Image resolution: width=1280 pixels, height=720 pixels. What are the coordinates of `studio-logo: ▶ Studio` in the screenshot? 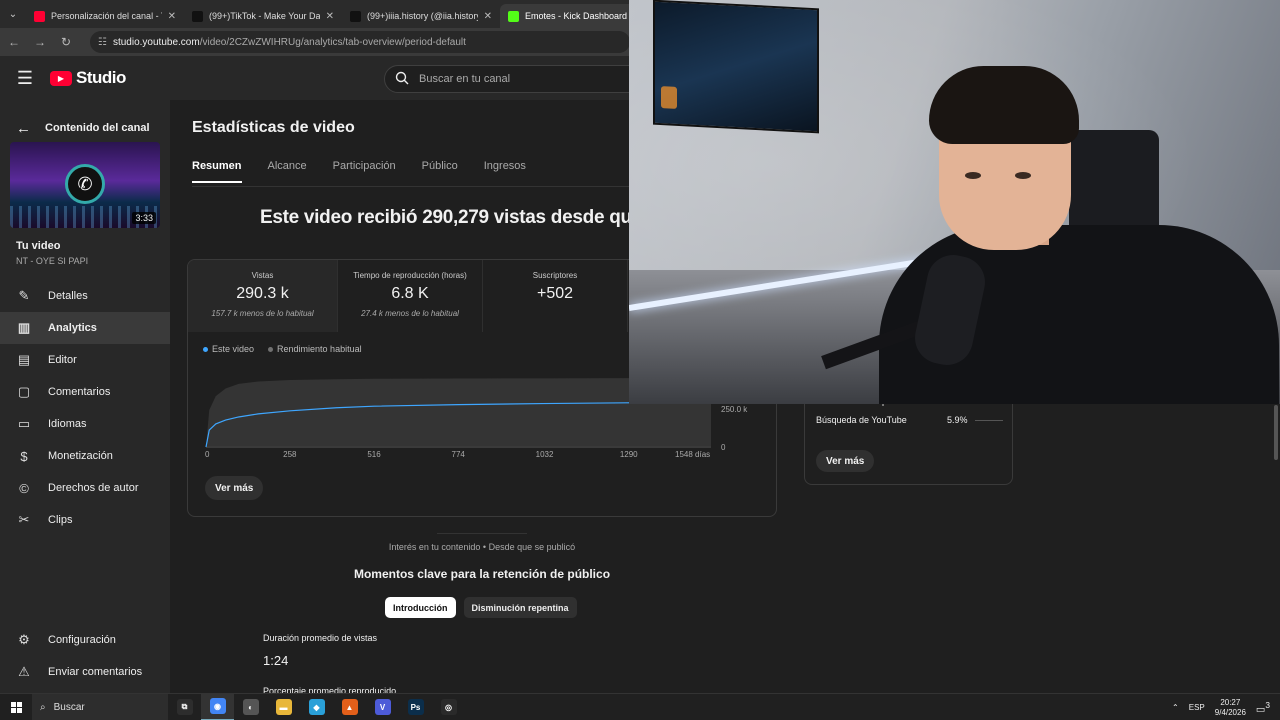 It's located at (88, 78).